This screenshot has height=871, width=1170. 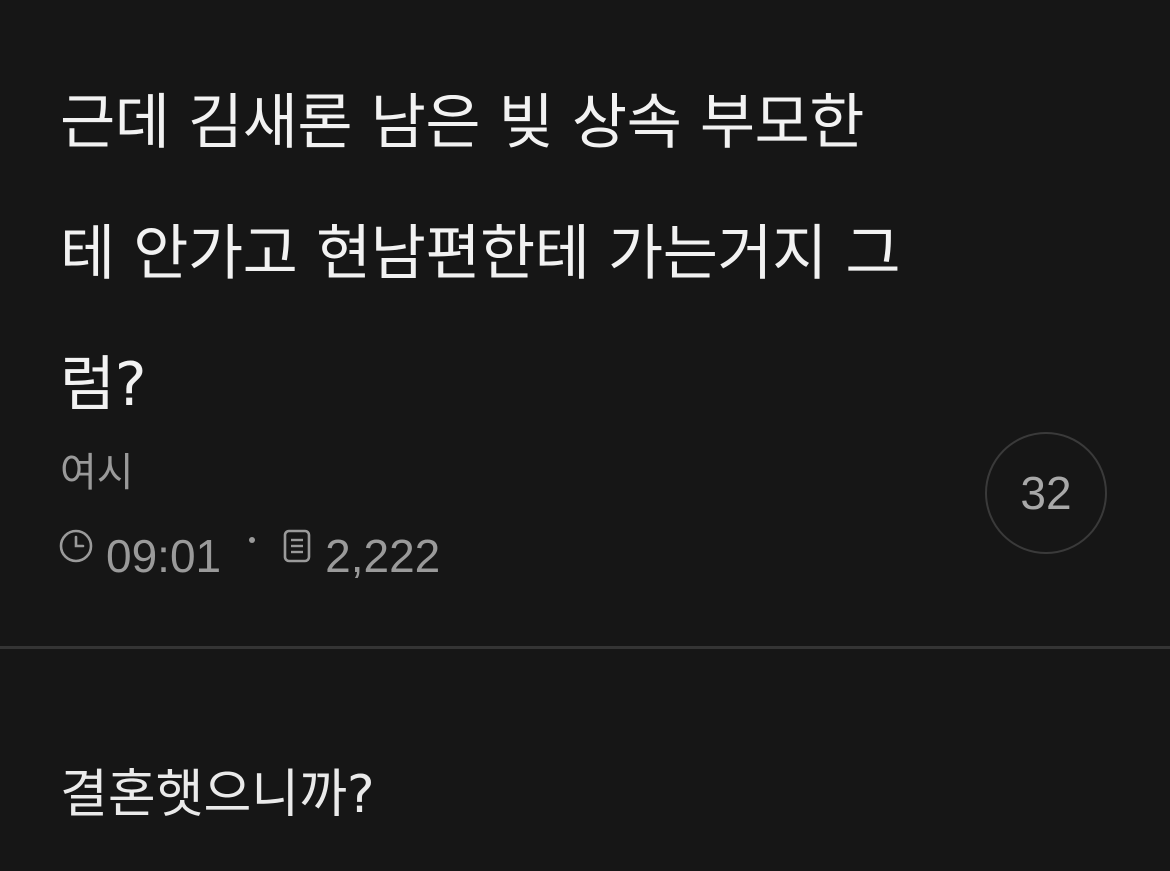 What do you see at coordinates (76, 546) in the screenshot?
I see `clock-icon` at bounding box center [76, 546].